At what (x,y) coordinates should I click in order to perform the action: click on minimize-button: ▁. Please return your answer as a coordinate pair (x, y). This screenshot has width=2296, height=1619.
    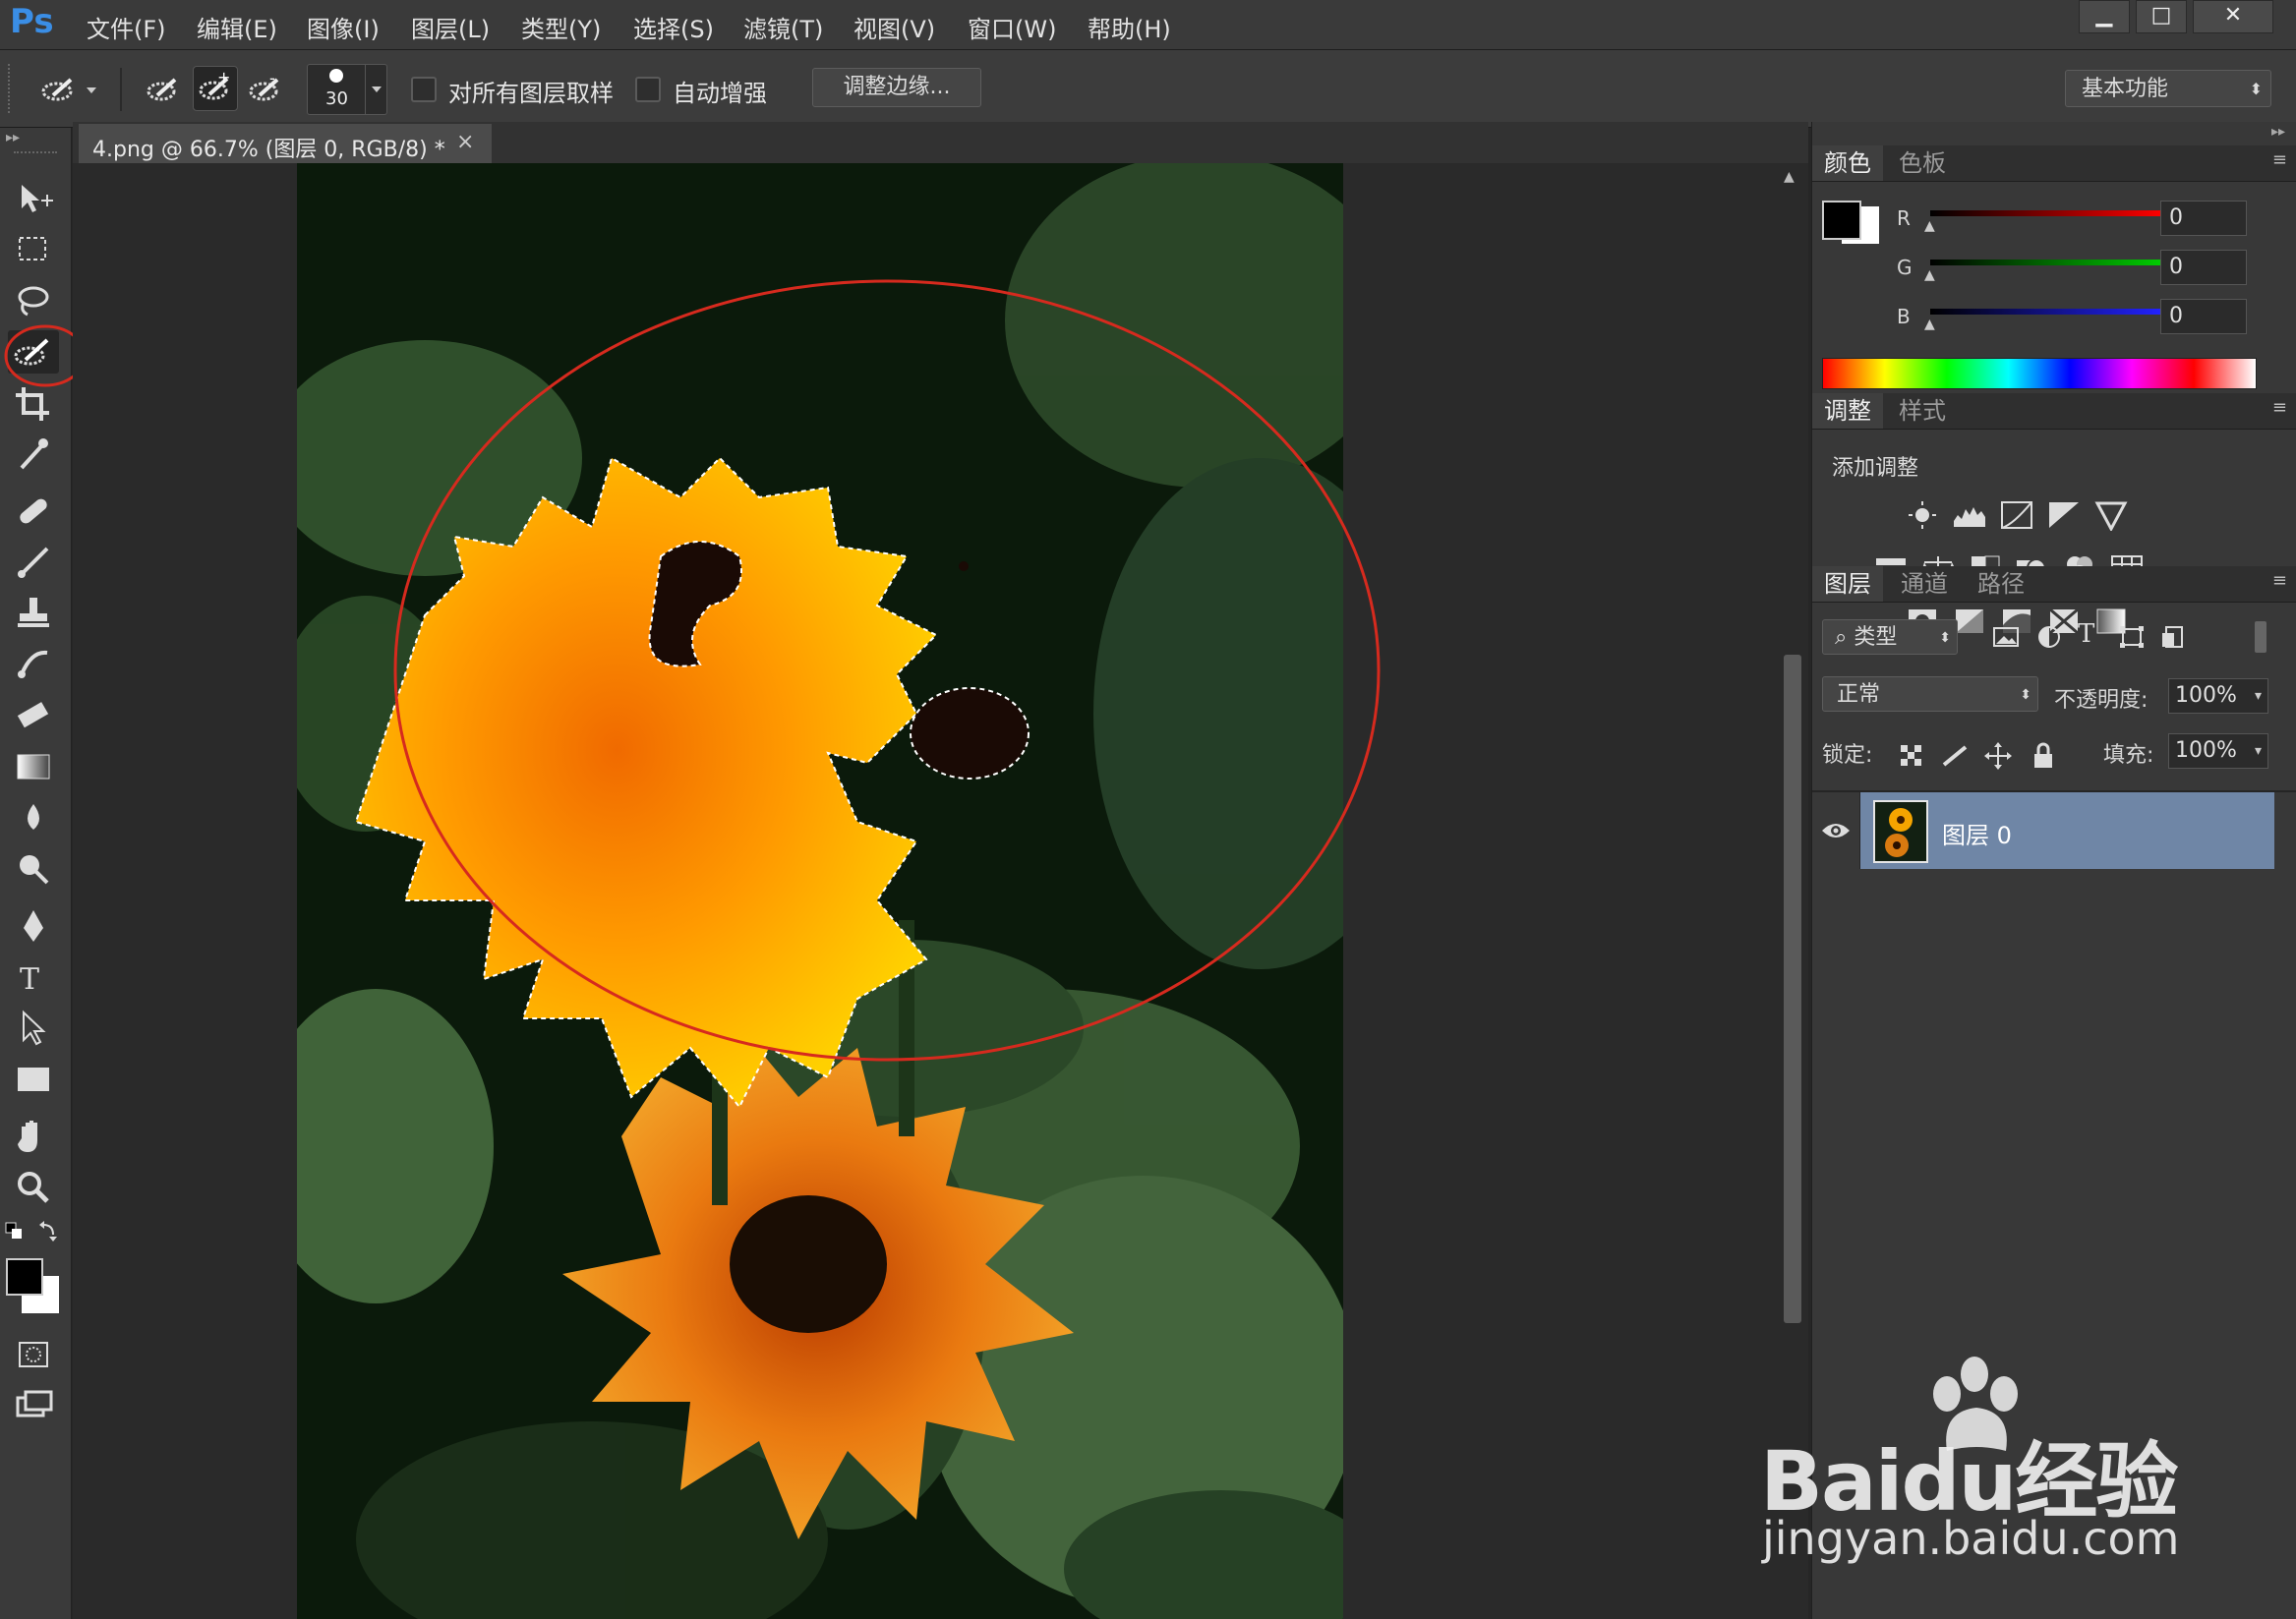
    Looking at the image, I should click on (2104, 17).